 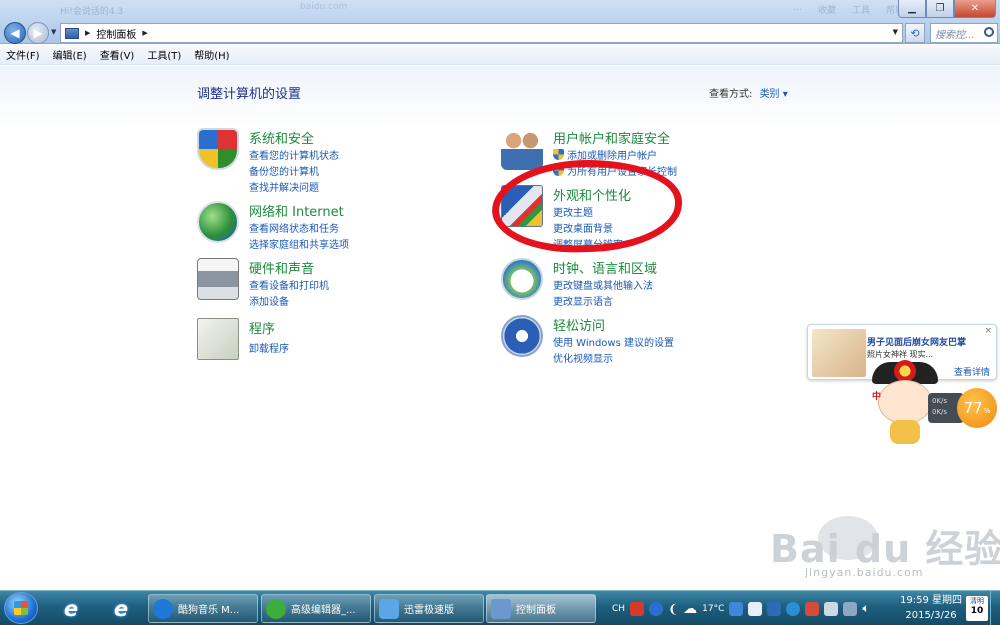 I want to click on start-button, so click(x=21, y=608).